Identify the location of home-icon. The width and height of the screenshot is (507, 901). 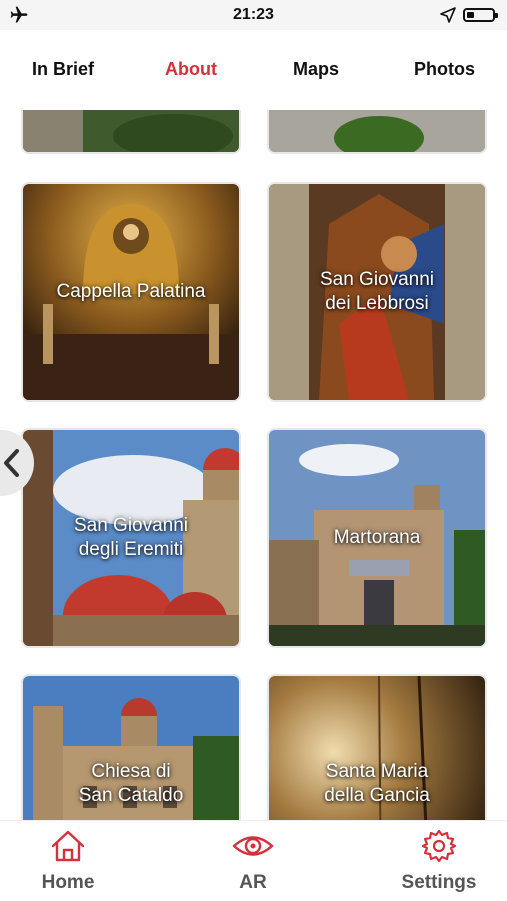
(68, 846).